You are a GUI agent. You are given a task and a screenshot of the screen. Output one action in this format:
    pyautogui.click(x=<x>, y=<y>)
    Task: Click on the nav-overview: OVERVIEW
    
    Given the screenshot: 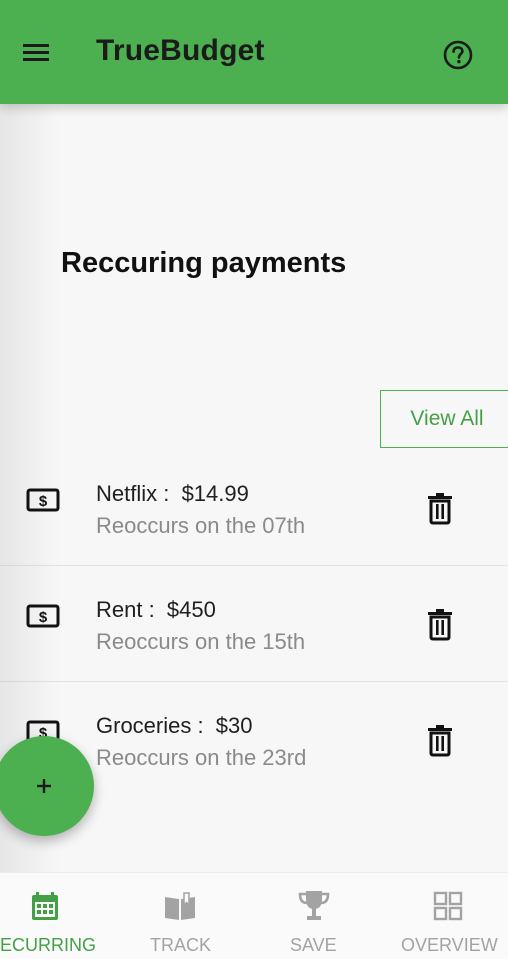 What is the action you would take?
    pyautogui.click(x=449, y=916)
    